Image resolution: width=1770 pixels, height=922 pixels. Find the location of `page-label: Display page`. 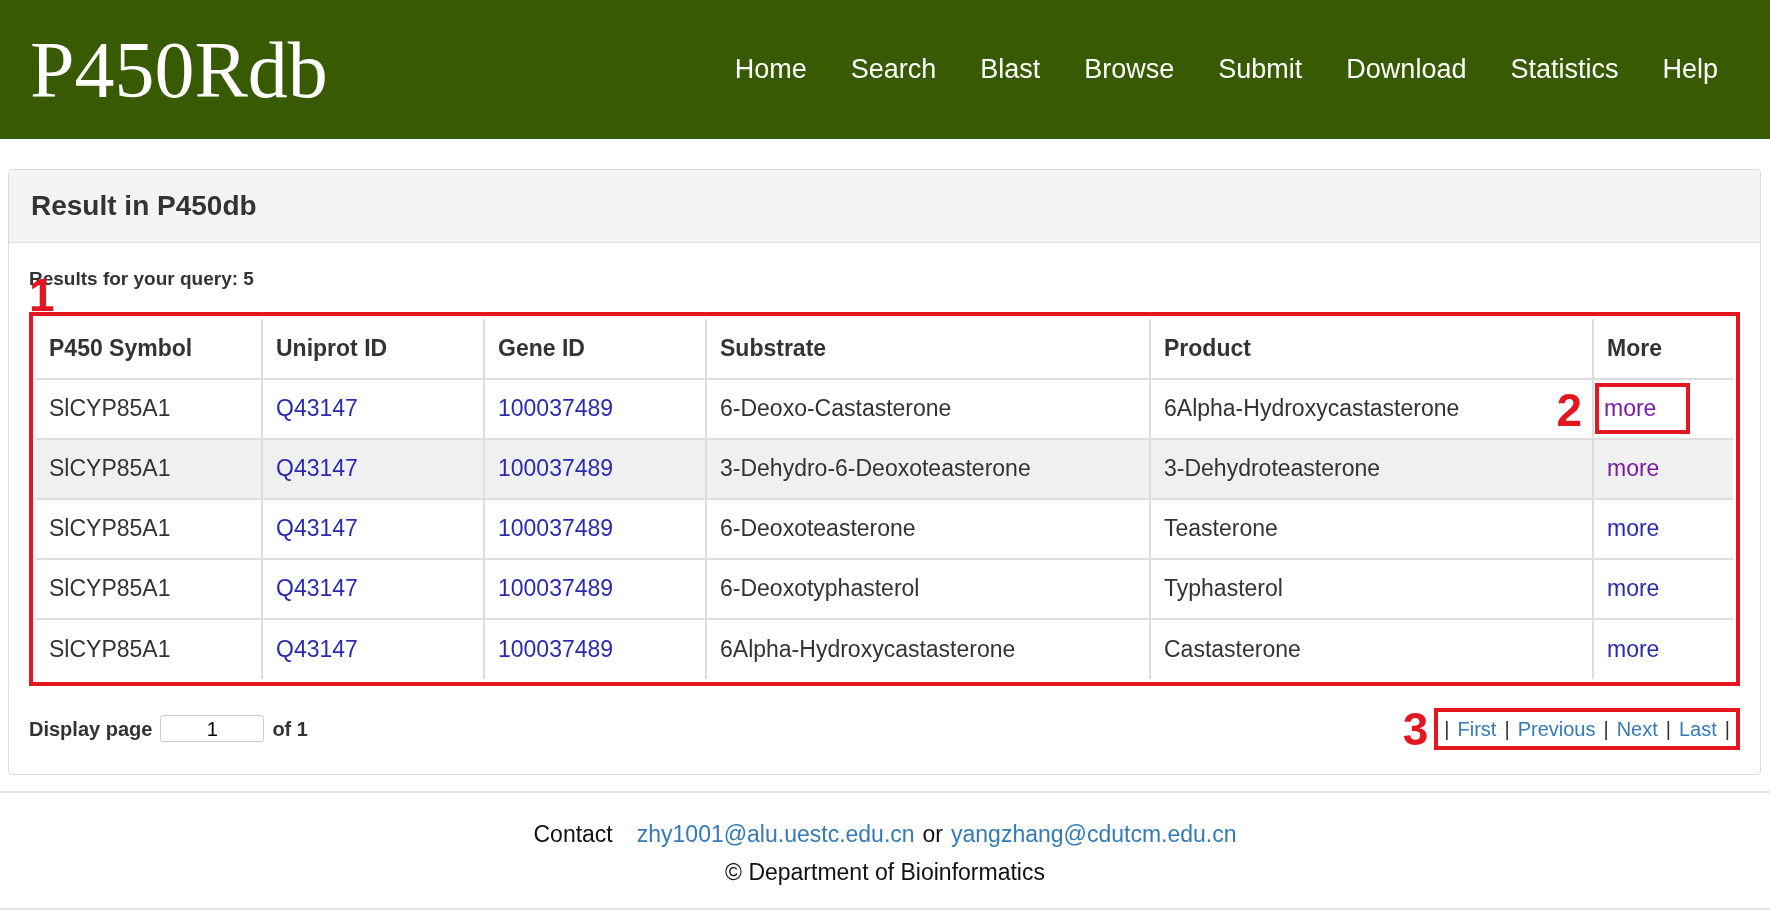

page-label: Display page is located at coordinates (91, 729).